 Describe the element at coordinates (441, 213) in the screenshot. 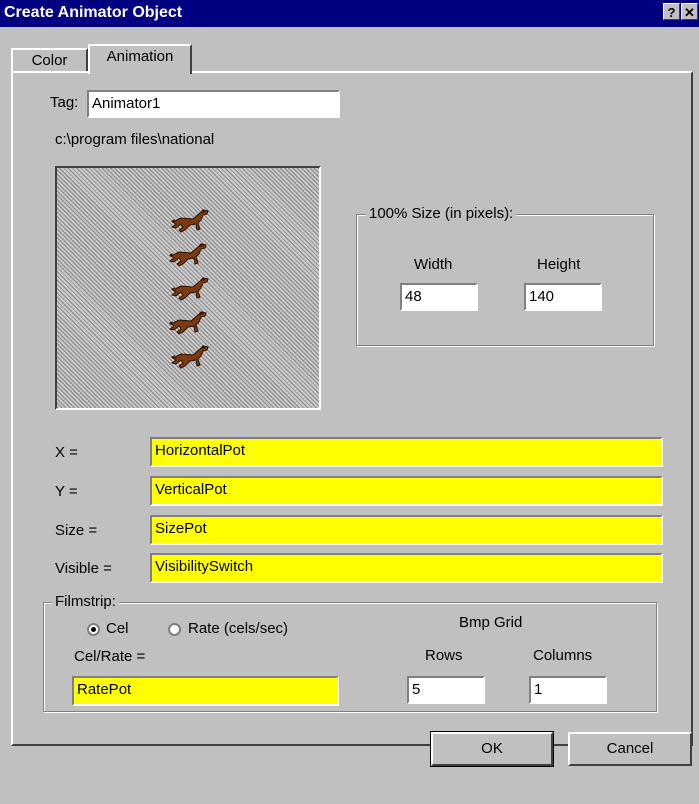

I see `size-group-legend: 100% Size (in pixels):` at that location.